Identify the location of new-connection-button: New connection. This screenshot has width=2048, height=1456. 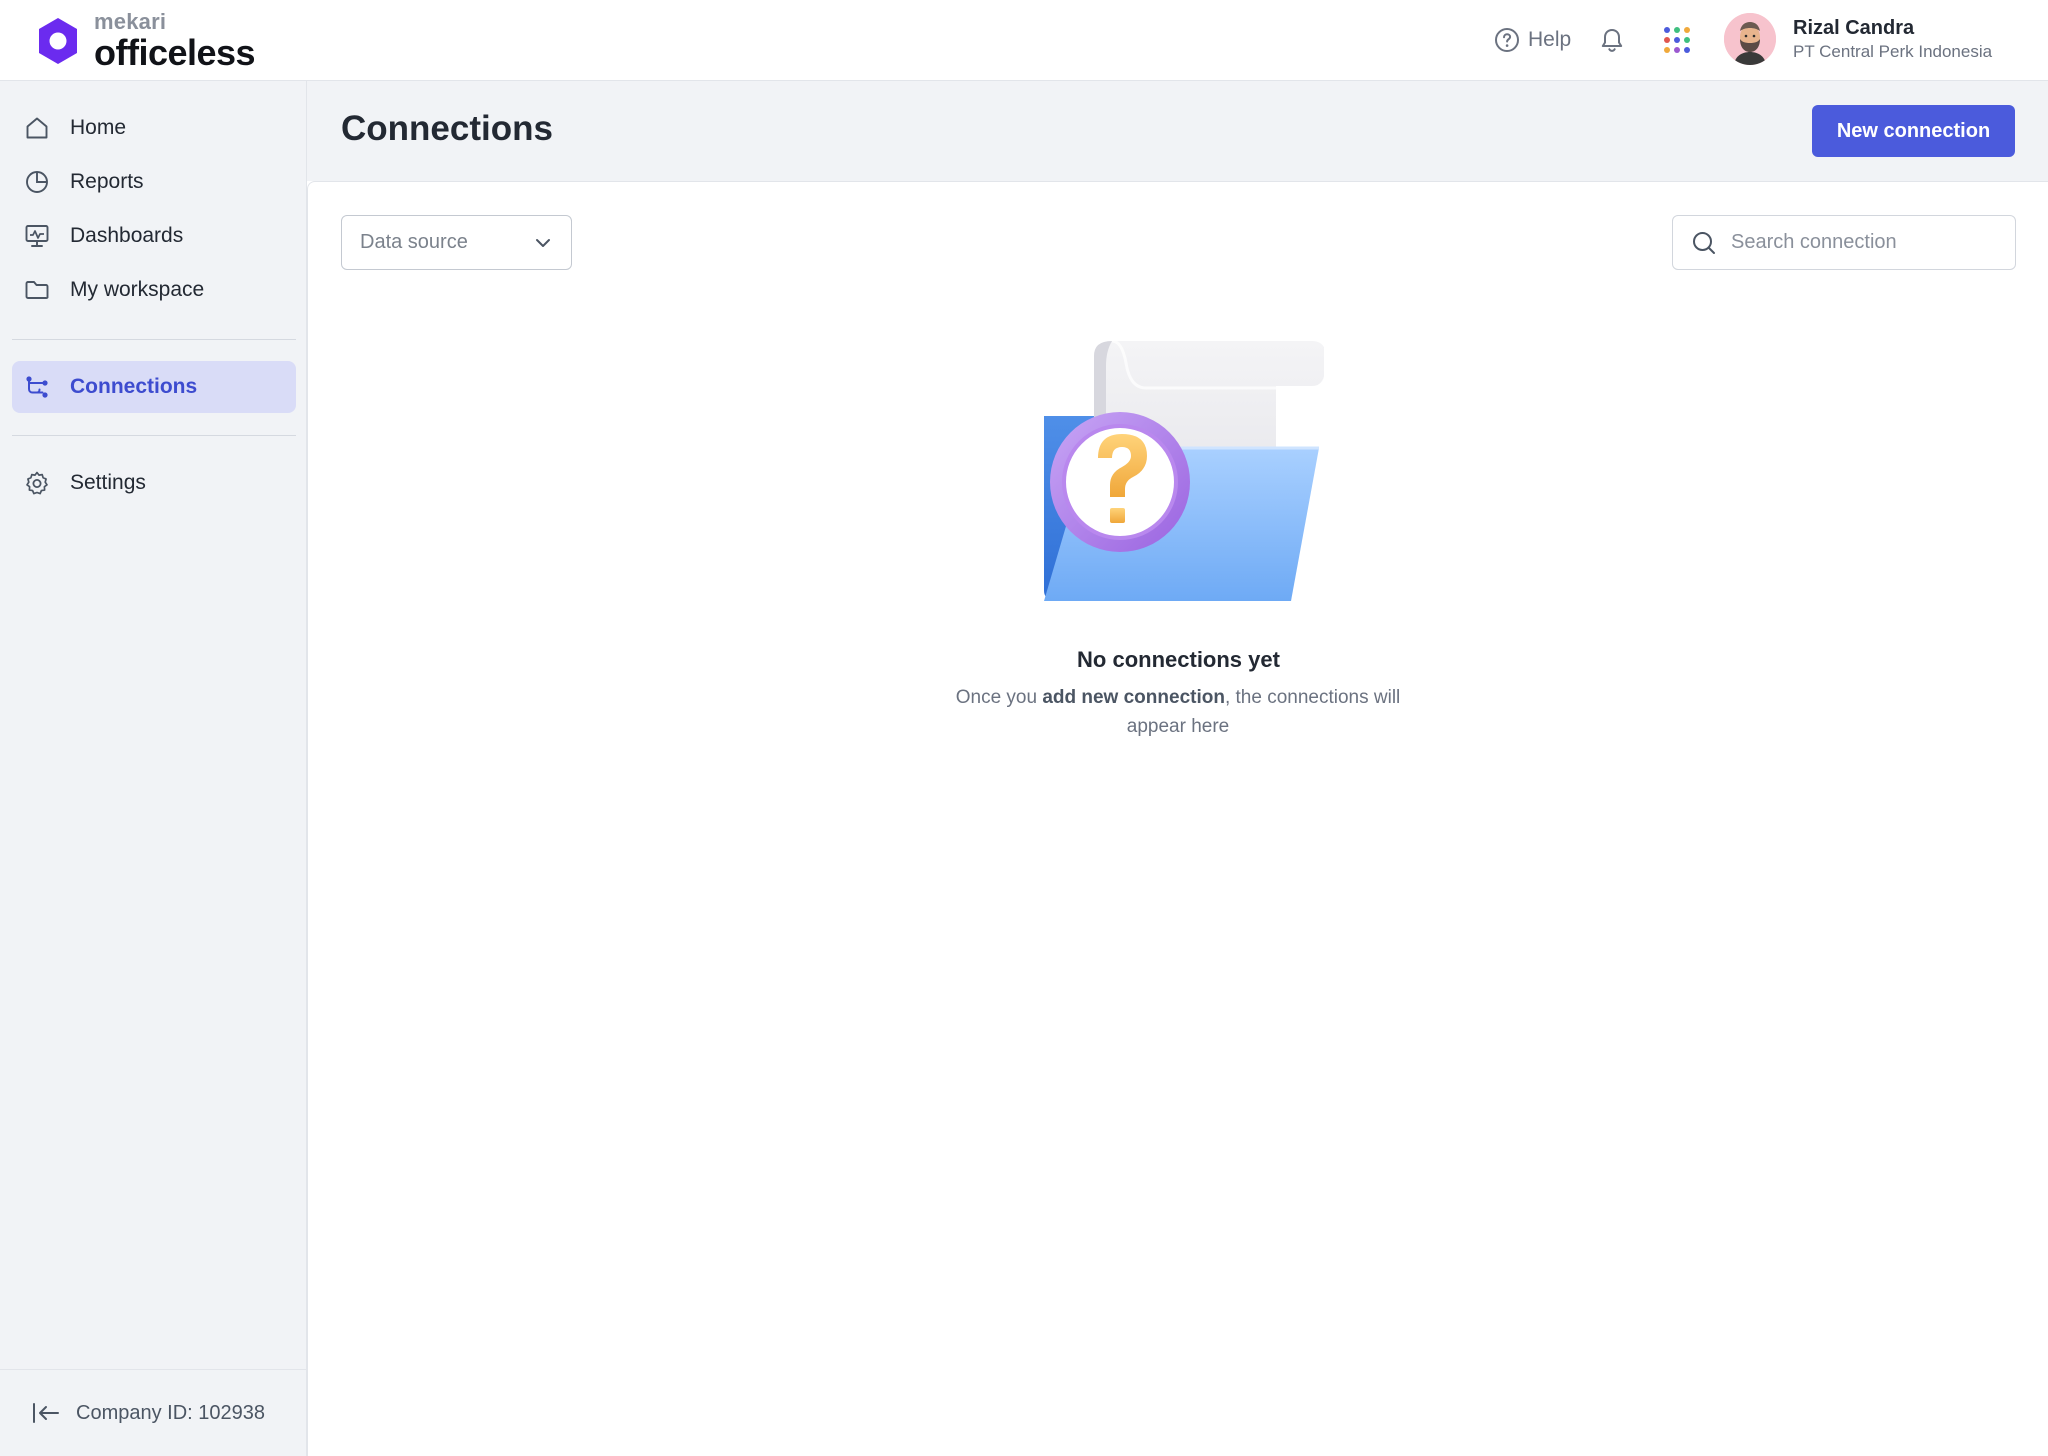
(1913, 131).